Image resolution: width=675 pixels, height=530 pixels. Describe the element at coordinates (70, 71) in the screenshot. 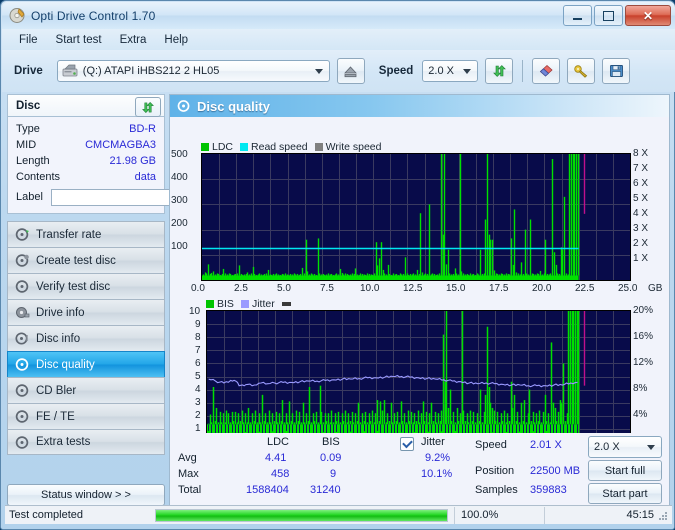

I see `drive-icon` at that location.